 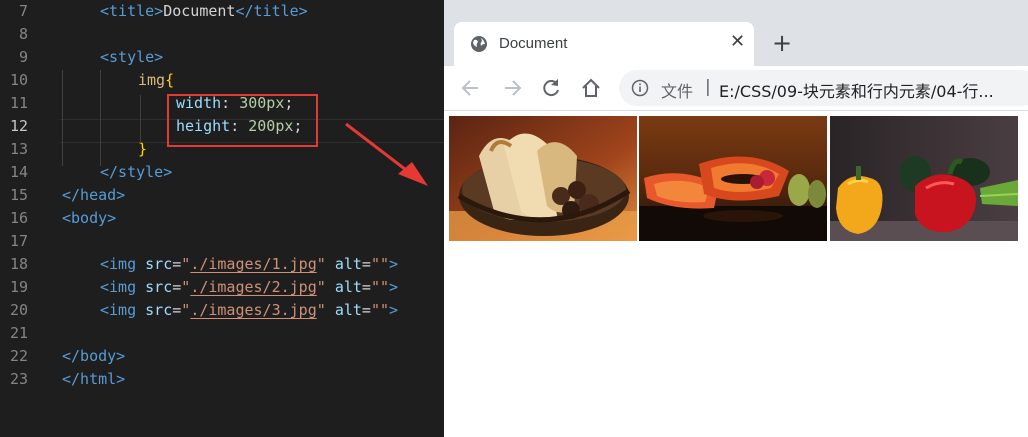 What do you see at coordinates (222, 379) in the screenshot?
I see `code-line: 23 </html>` at bounding box center [222, 379].